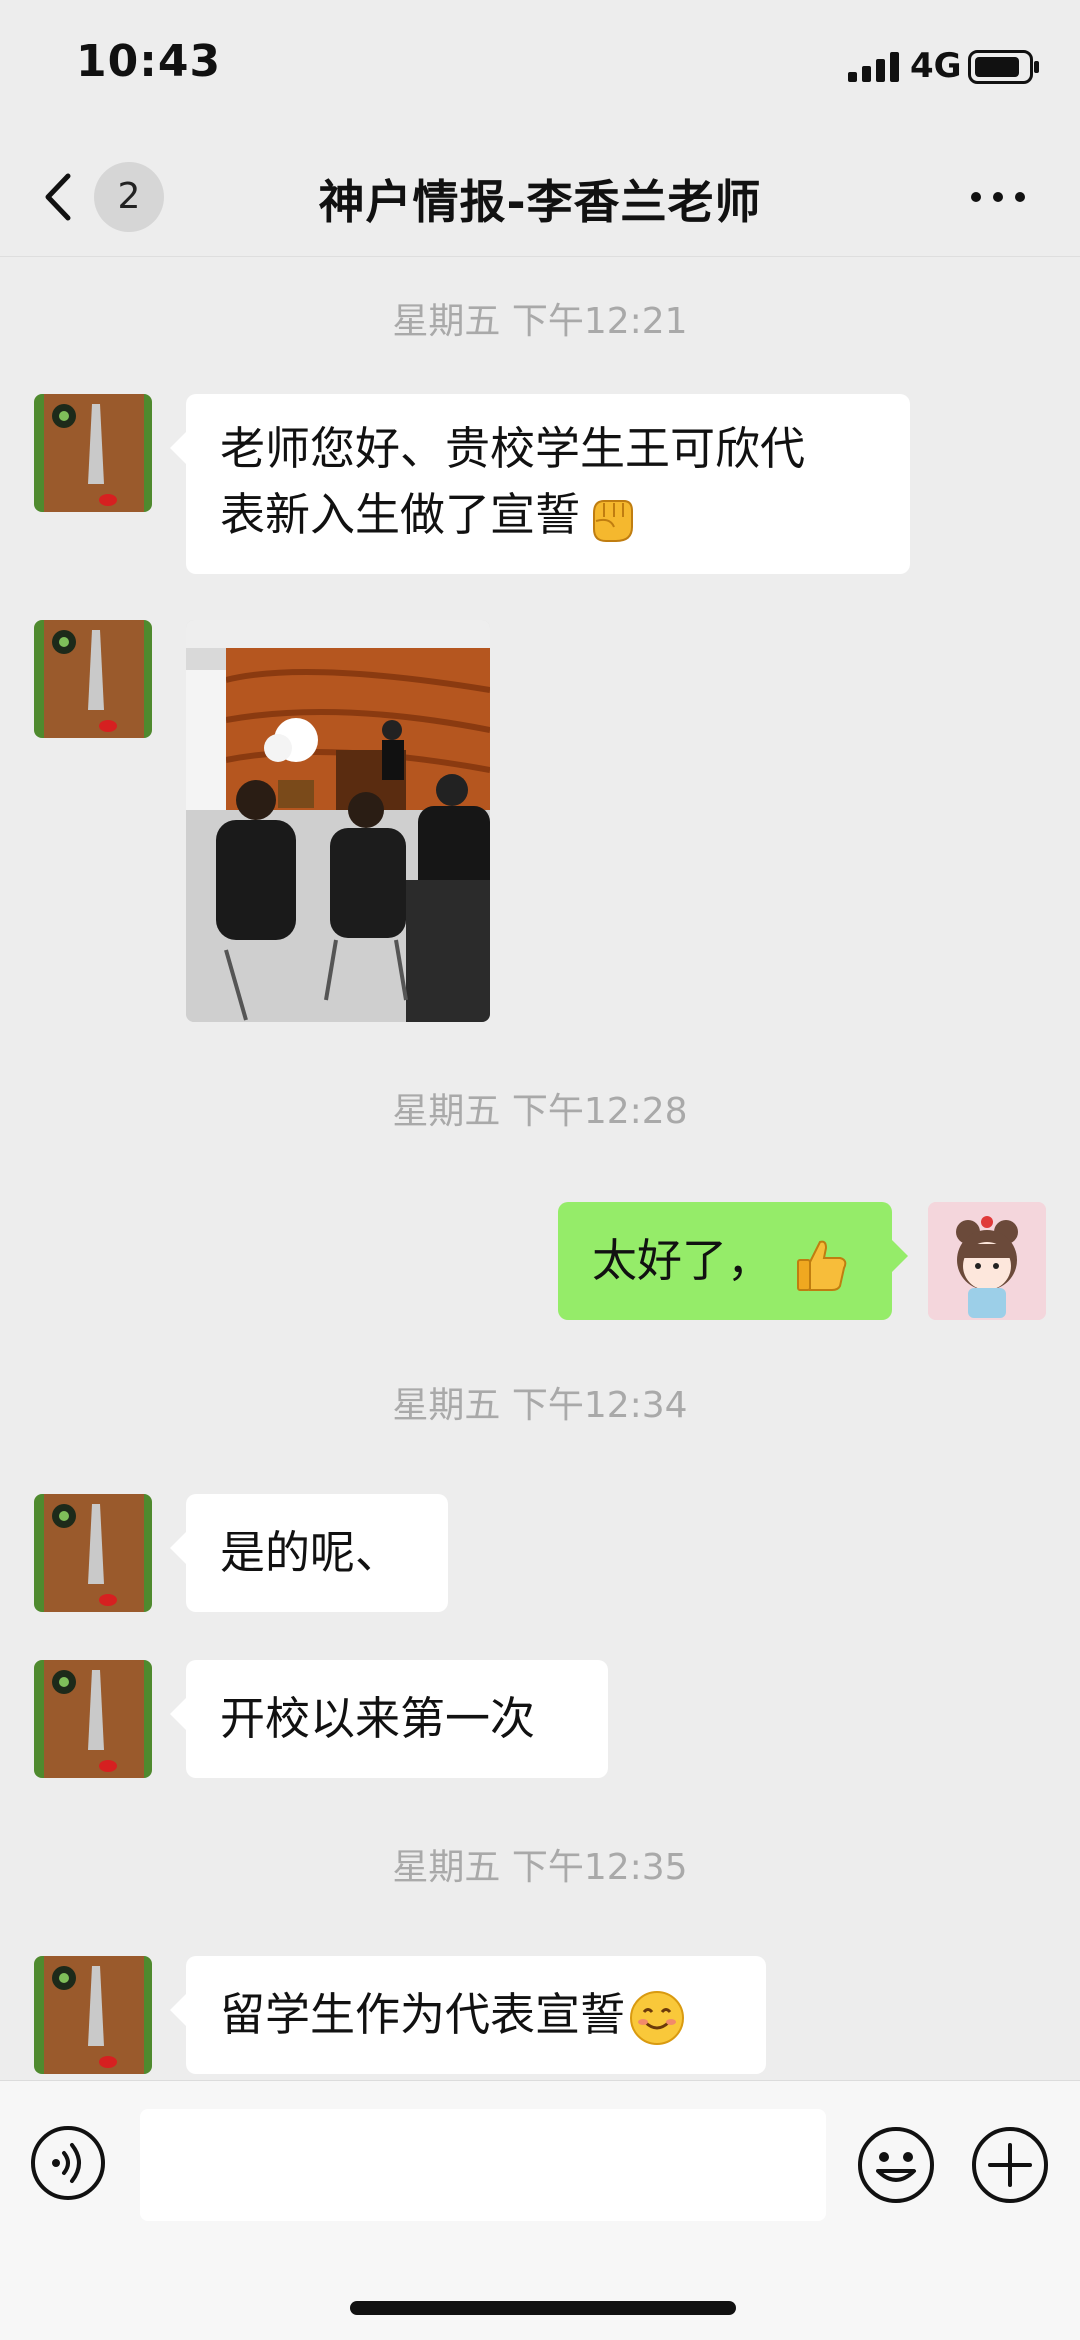 This screenshot has height=2340, width=1080. What do you see at coordinates (483, 2165) in the screenshot?
I see `message-input` at bounding box center [483, 2165].